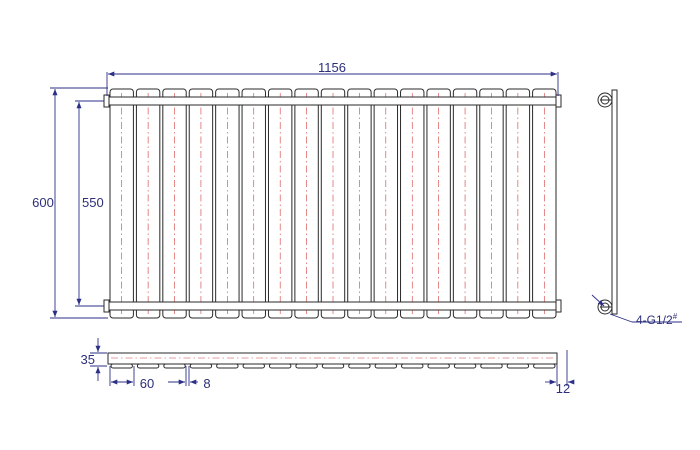 Image resolution: width=700 pixels, height=450 pixels. What do you see at coordinates (332, 67) in the screenshot?
I see `overall-width-label: 1156` at bounding box center [332, 67].